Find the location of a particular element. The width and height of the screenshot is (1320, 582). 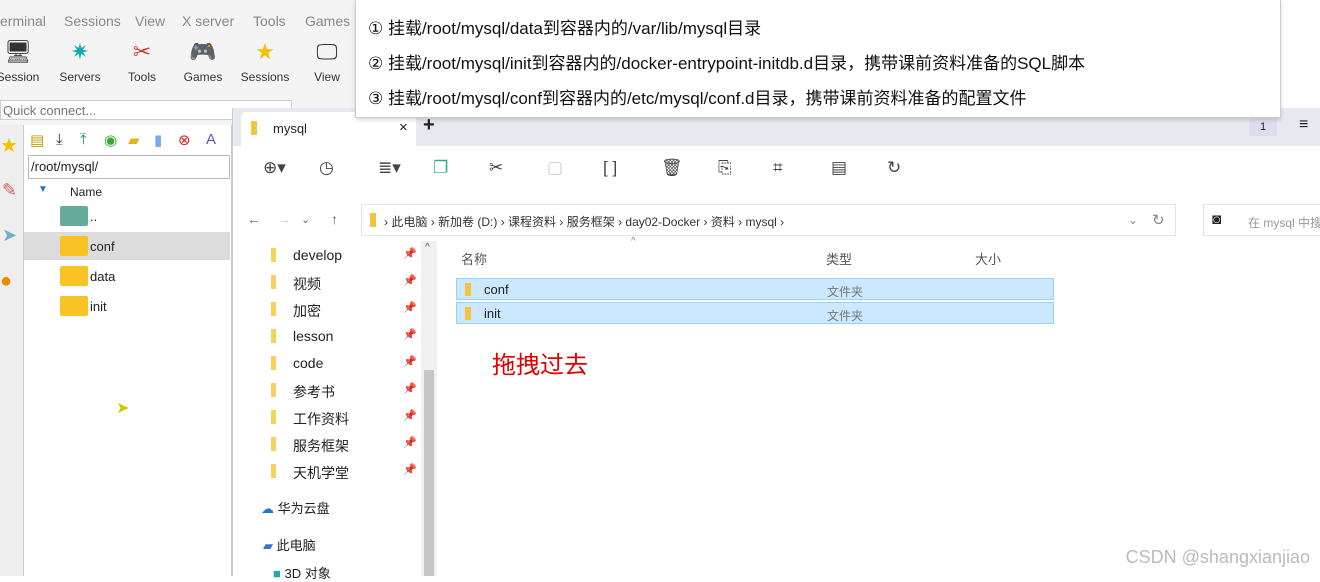

session-button: 🖥 Session is located at coordinates (24, 61).